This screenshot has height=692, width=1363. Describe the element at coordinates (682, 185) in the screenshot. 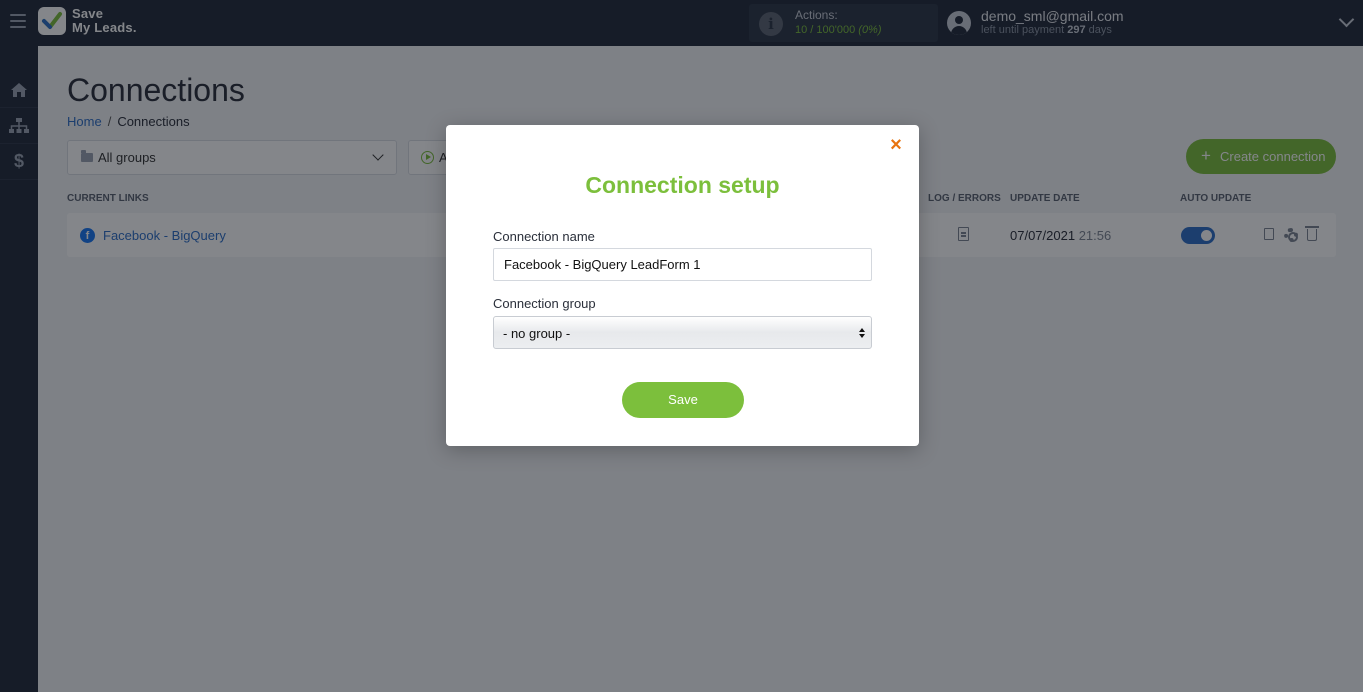

I see `modal-title: Connection setup` at that location.